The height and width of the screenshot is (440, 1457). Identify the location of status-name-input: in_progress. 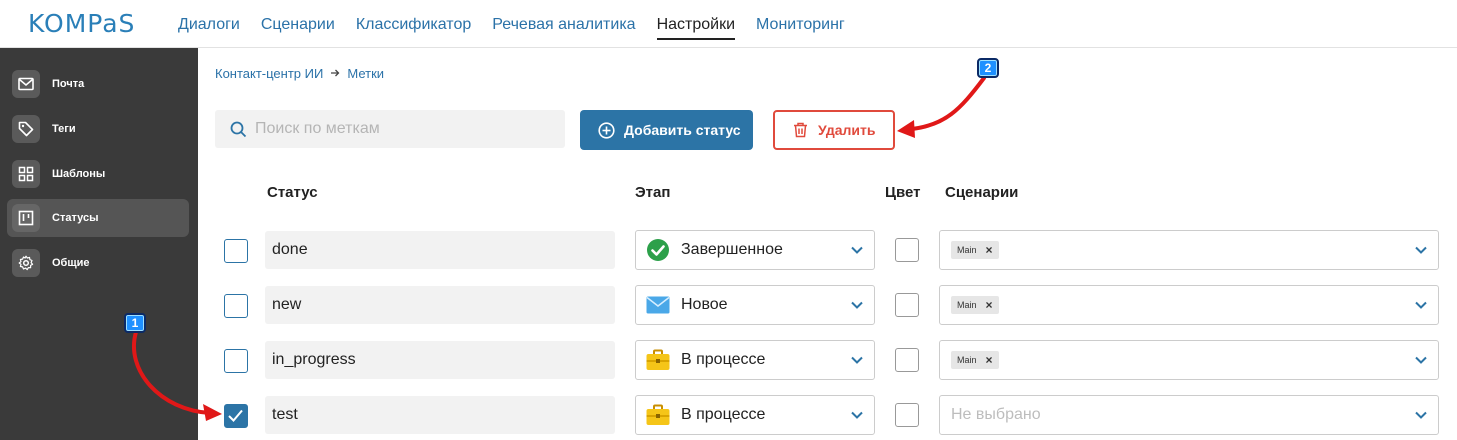
(440, 360).